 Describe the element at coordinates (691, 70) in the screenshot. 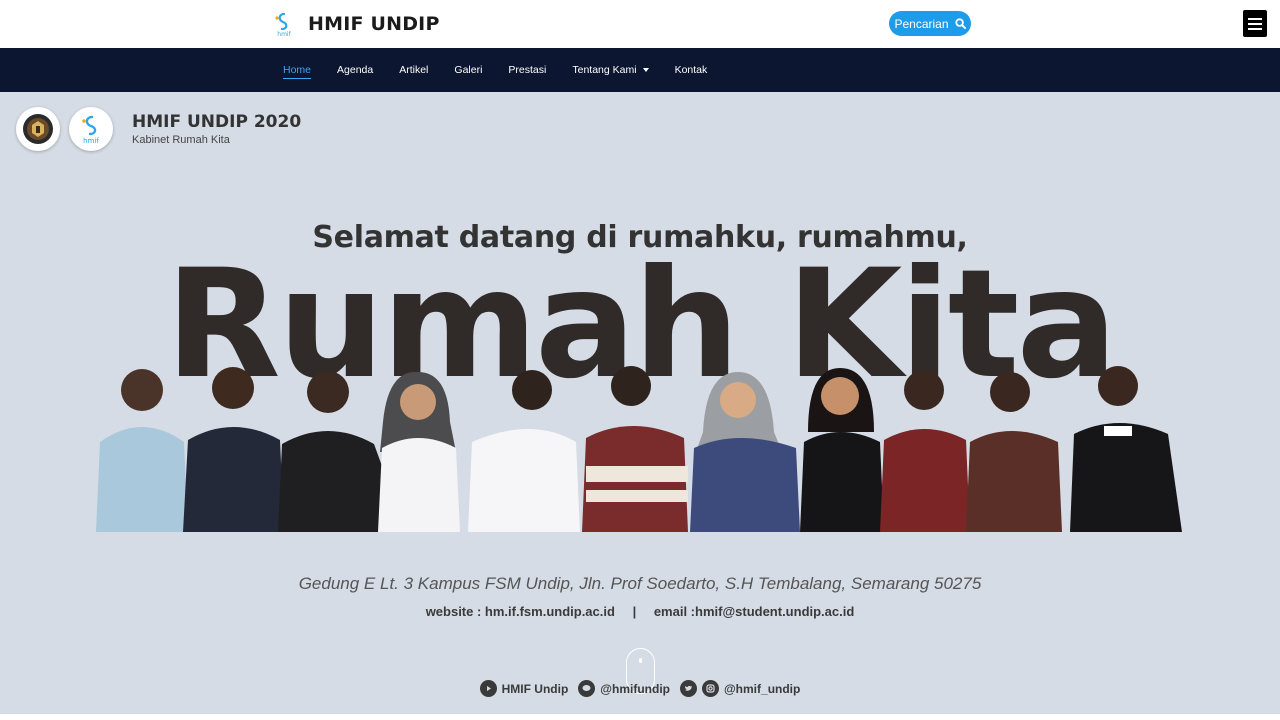

I see `nav-item-kontak: Kontak` at that location.